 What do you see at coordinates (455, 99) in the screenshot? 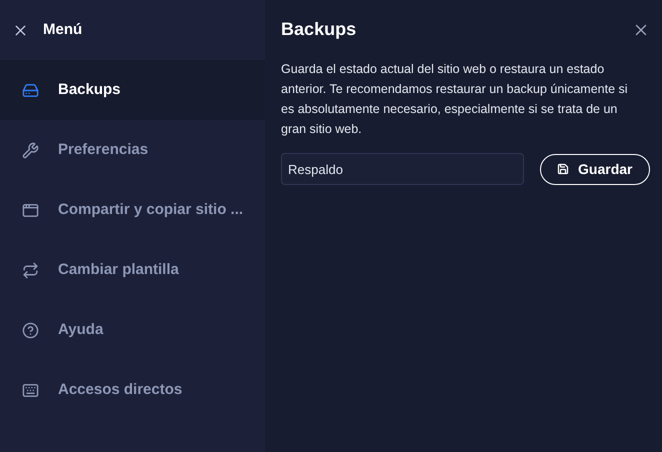
I see `panel-description: Guarda el estado actual del sitio web o restaura un estado anterior. Te recomendamos restaurar un backup únicamente si es absolutamente necesario, especialmente si se trata de un gran sitio web.` at bounding box center [455, 99].